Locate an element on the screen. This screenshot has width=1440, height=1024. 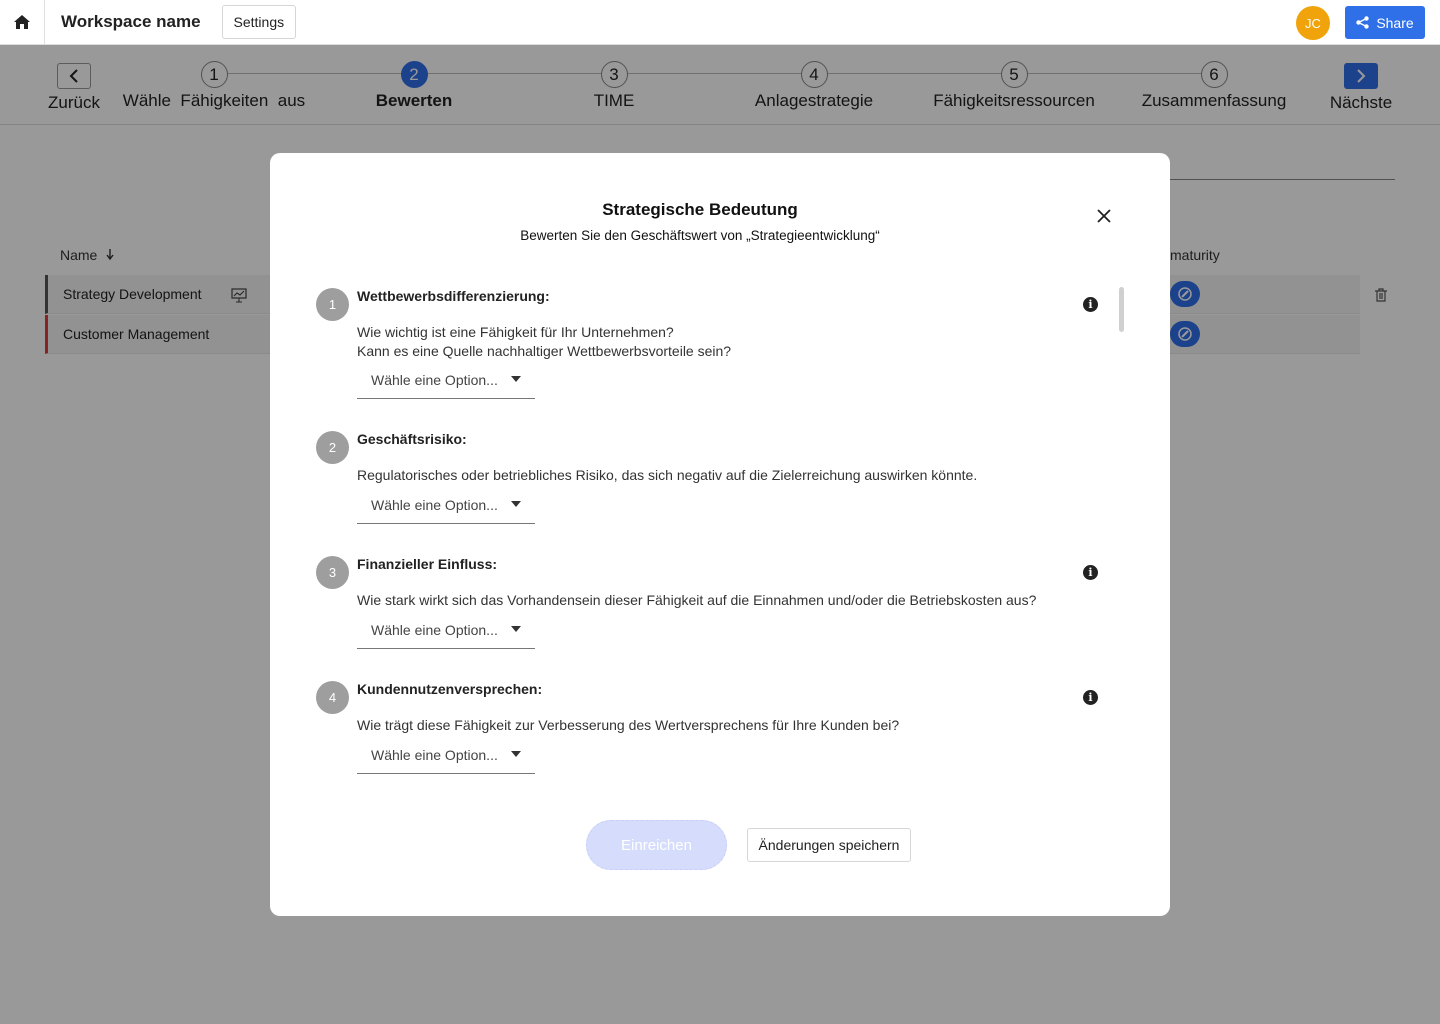
share-label: Share is located at coordinates (1395, 22).